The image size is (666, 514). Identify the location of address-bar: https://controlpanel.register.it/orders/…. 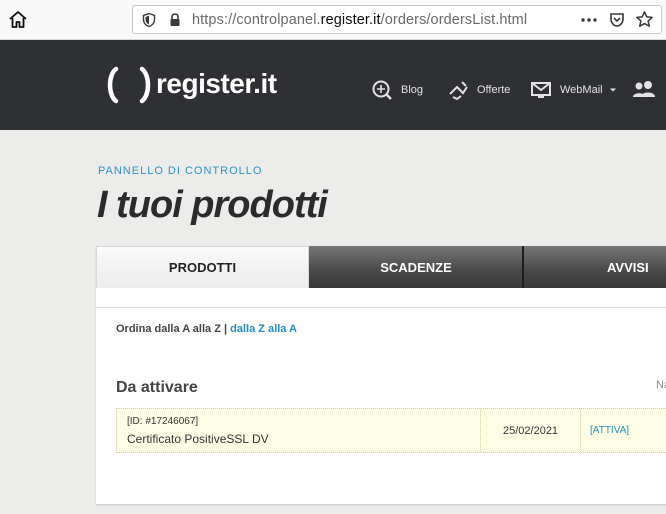
(397, 19).